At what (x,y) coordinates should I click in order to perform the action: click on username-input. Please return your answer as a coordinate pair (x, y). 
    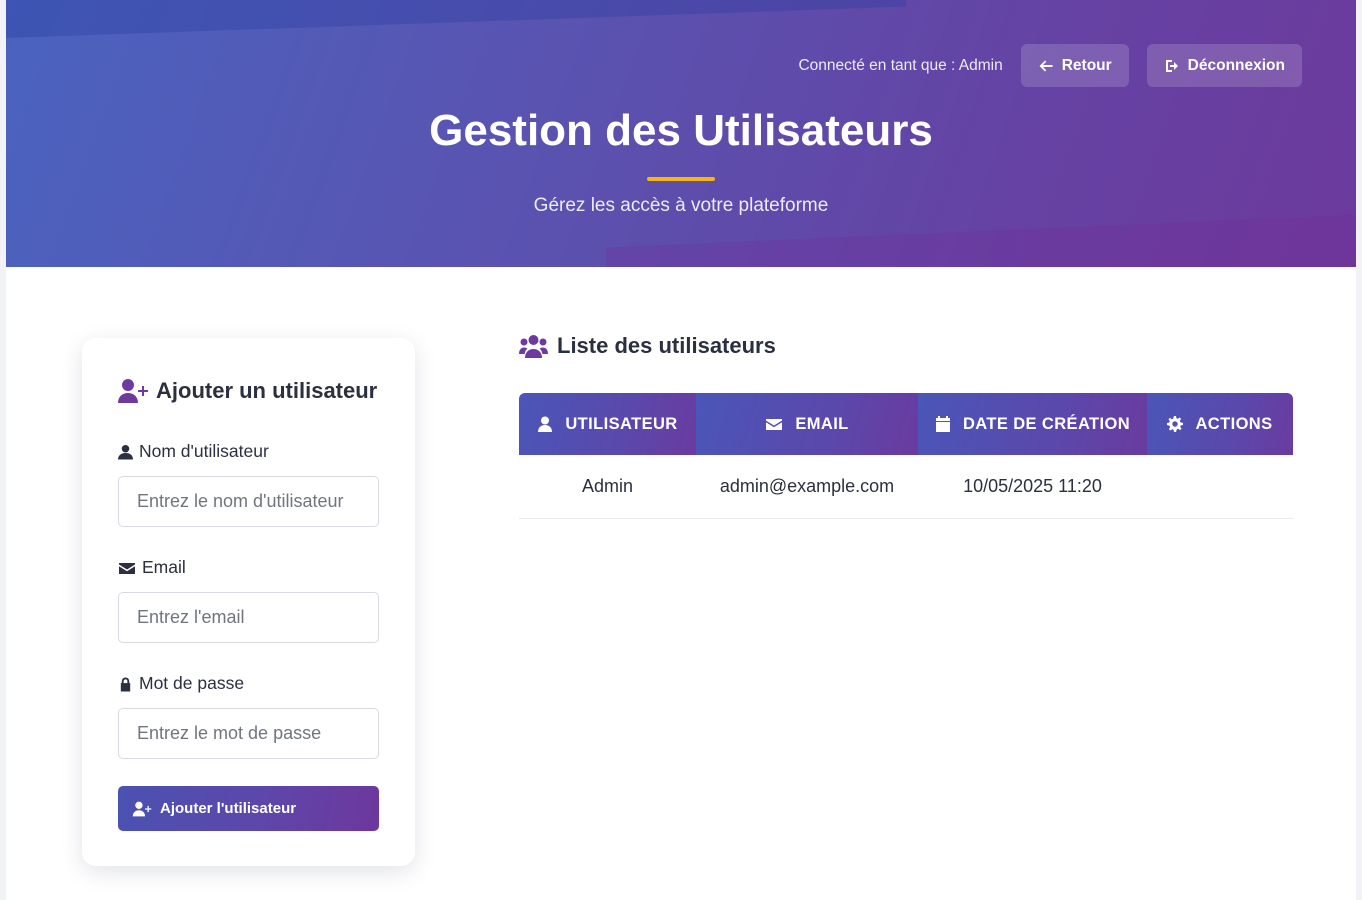
    Looking at the image, I should click on (248, 501).